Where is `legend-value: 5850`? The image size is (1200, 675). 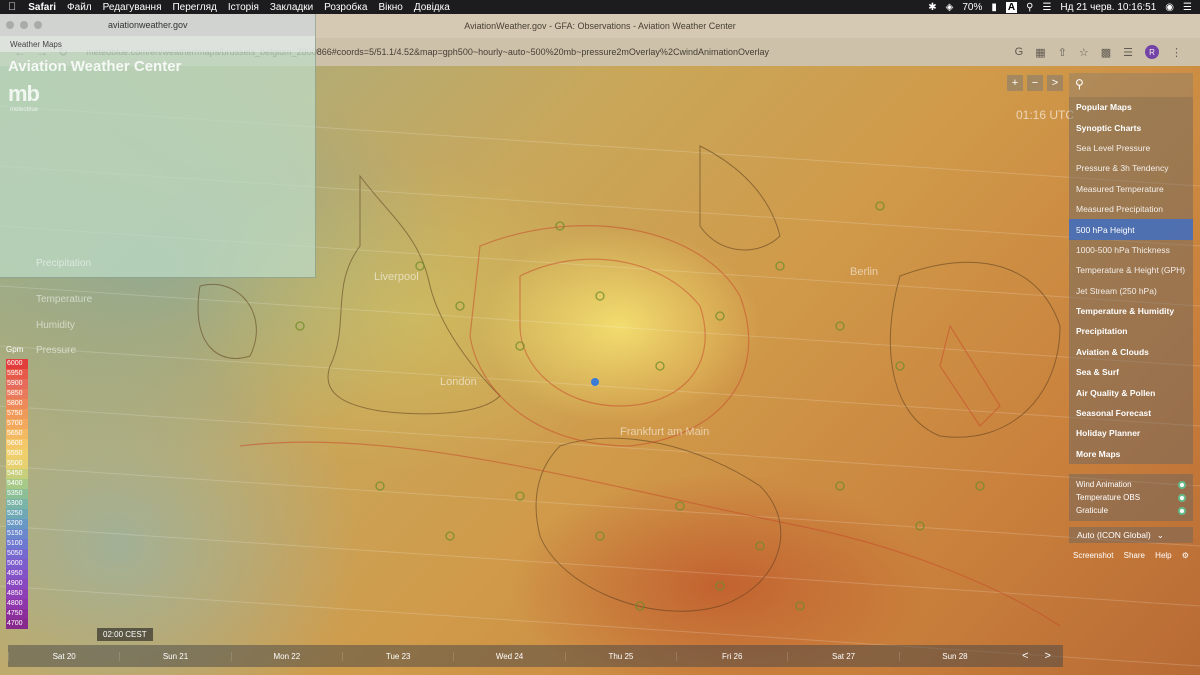 legend-value: 5850 is located at coordinates (17, 394).